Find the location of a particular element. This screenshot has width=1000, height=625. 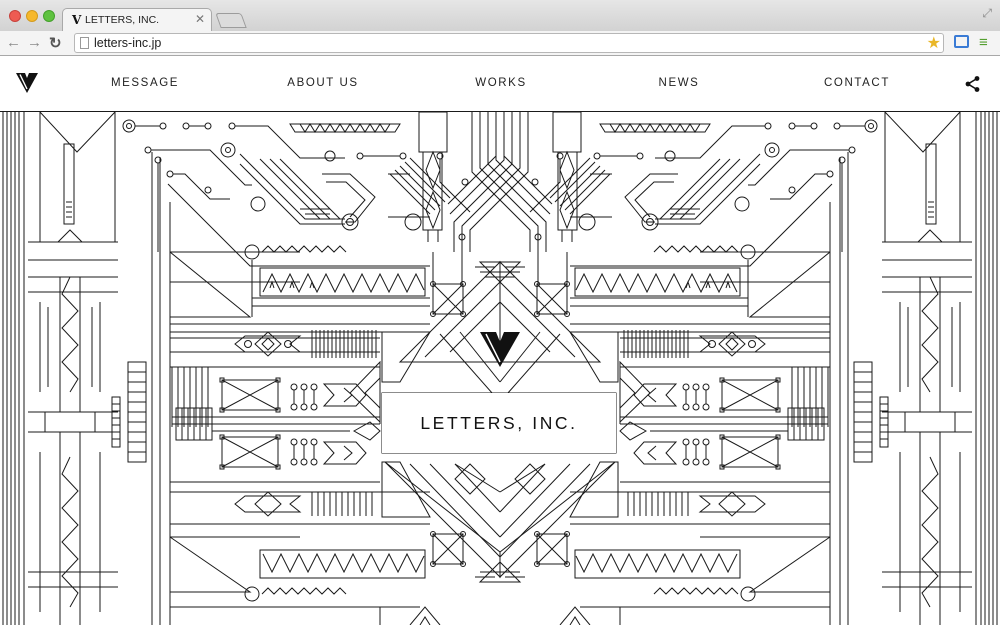

star-icon: ★ is located at coordinates (934, 43).